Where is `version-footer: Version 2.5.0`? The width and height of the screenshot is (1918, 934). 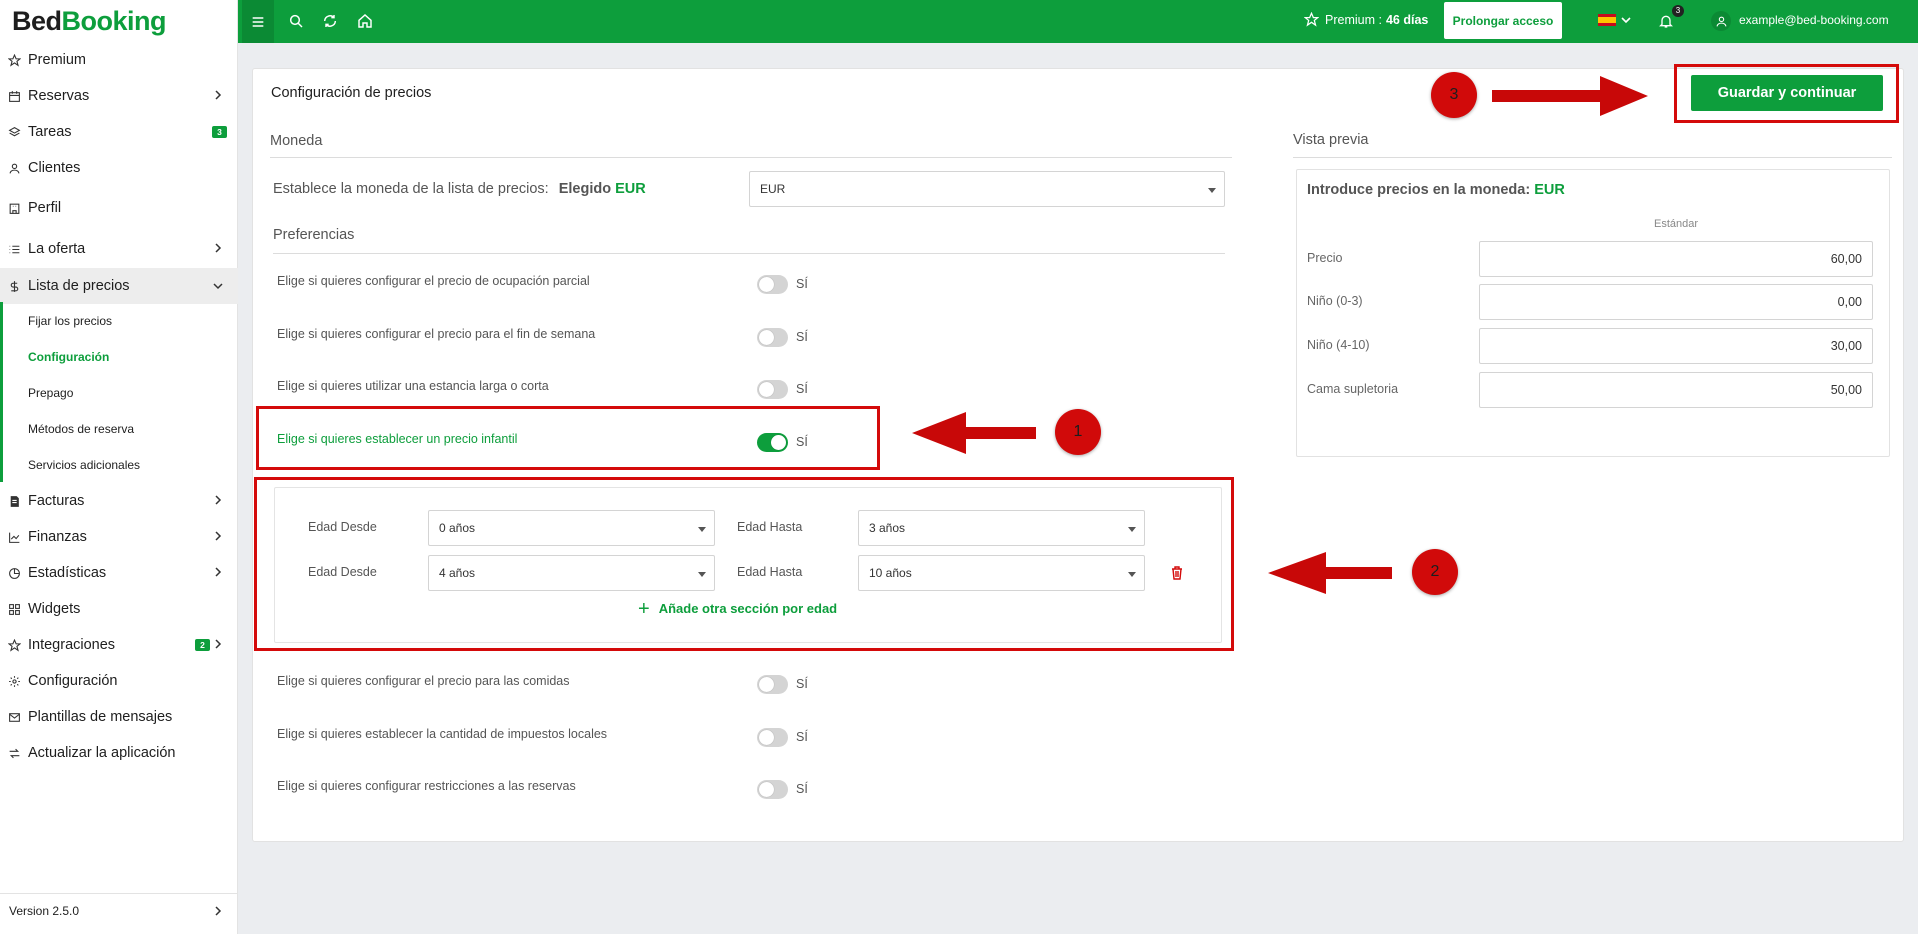
version-footer: Version 2.5.0 is located at coordinates (119, 910).